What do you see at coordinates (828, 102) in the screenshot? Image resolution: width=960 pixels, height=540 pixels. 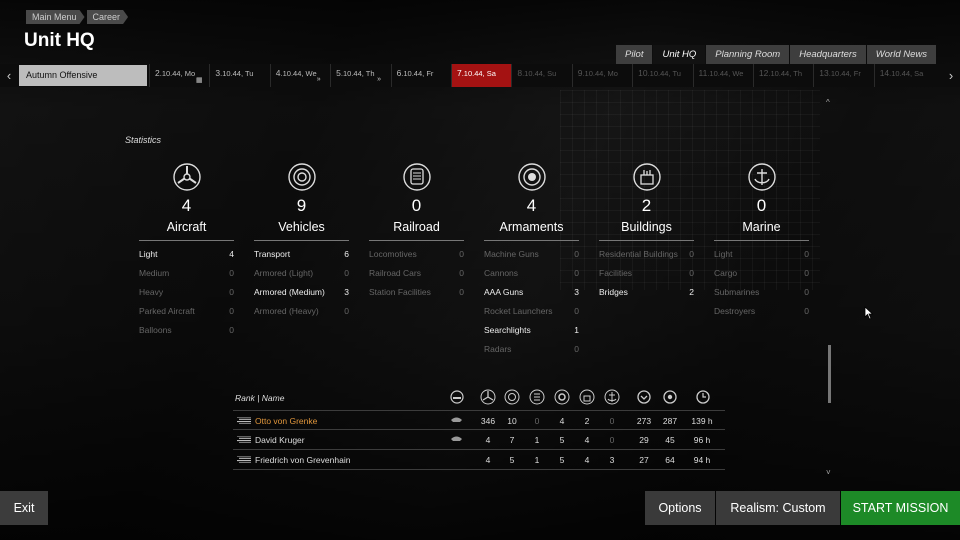 I see `scroll-up-icon: ^` at bounding box center [828, 102].